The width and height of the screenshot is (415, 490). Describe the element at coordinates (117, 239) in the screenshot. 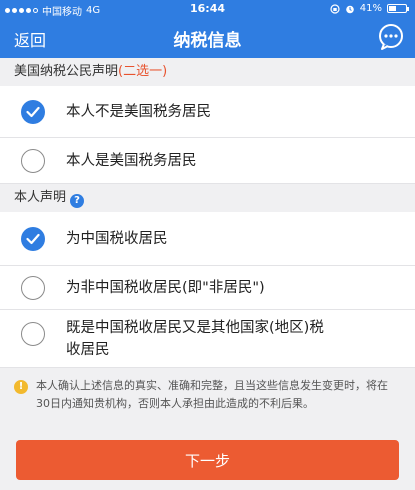

I see `option-label: 为中国税收居民` at that location.